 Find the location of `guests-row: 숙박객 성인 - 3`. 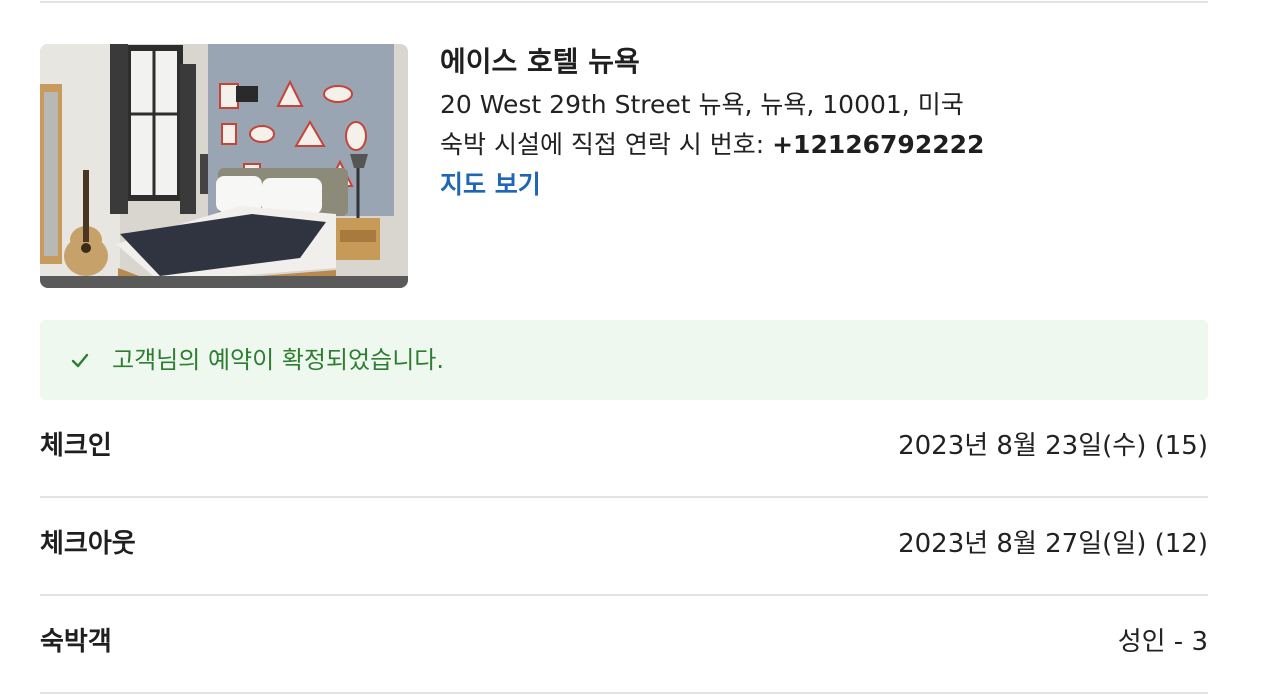

guests-row: 숙박객 성인 - 3 is located at coordinates (624, 645).